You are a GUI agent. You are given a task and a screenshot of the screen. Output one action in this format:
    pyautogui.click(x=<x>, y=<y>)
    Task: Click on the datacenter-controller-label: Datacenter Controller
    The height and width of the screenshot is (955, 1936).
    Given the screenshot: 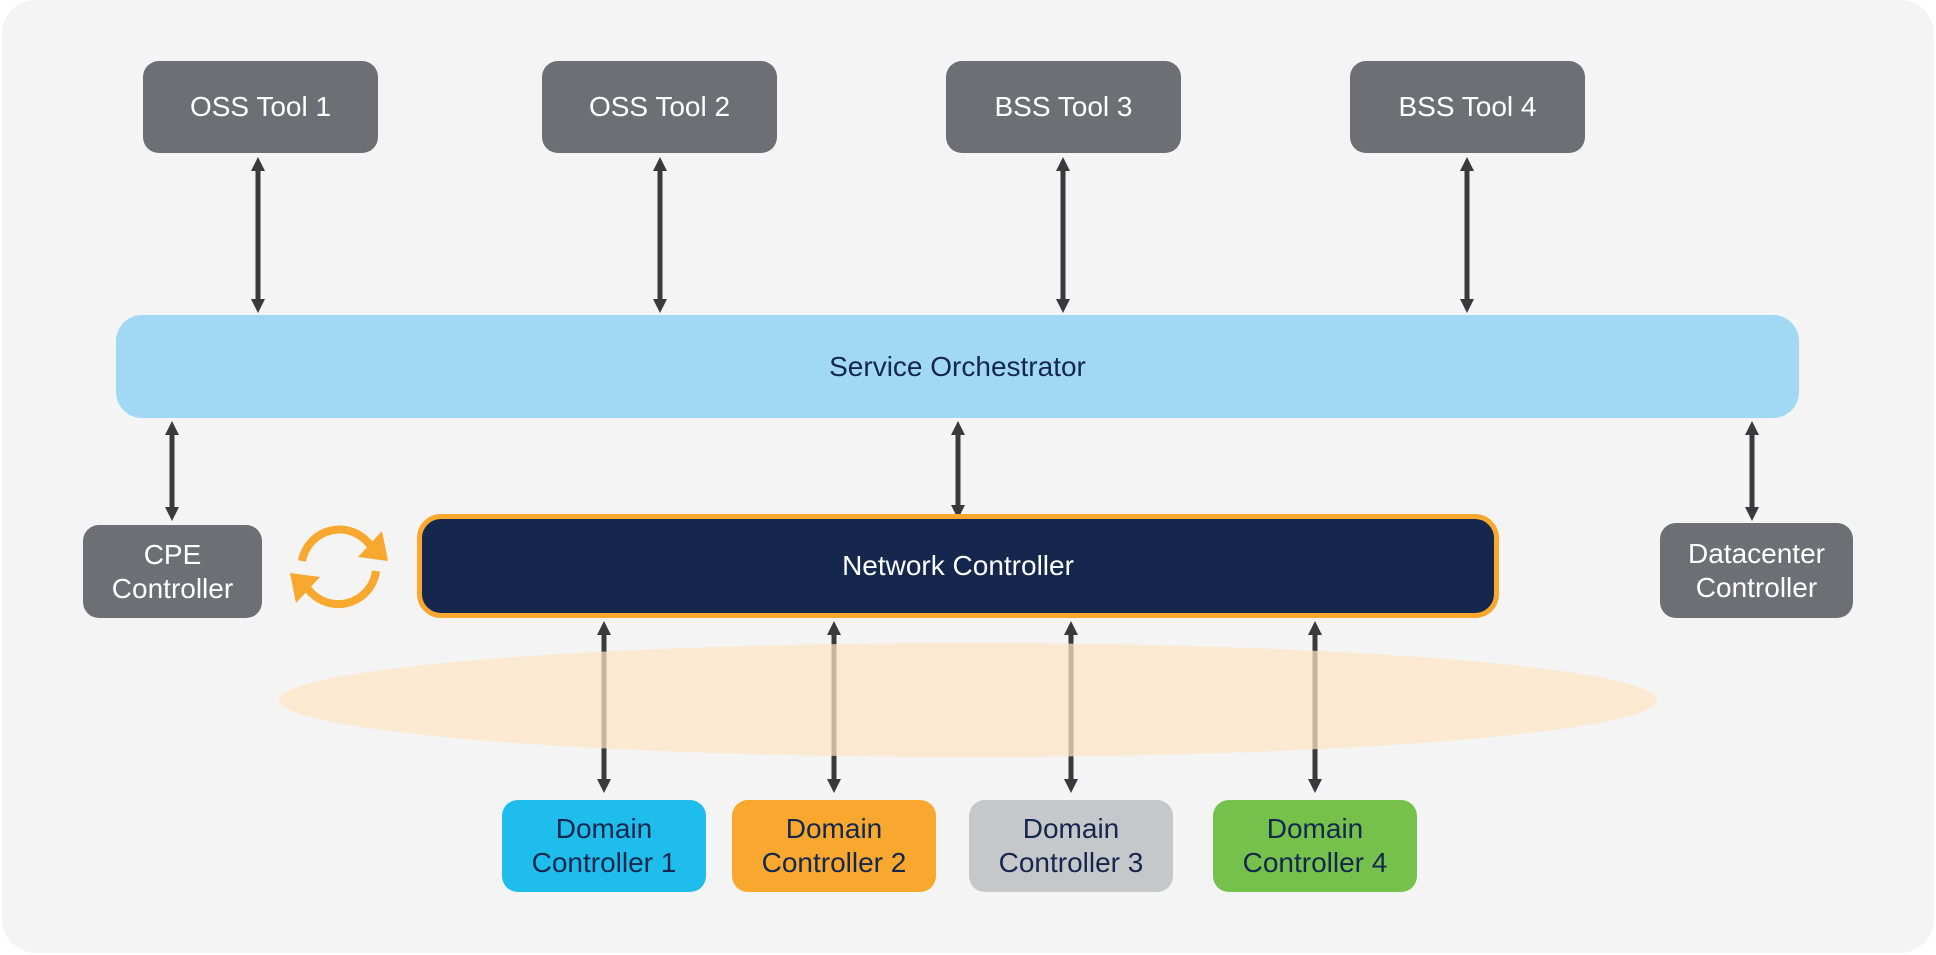 What is the action you would take?
    pyautogui.click(x=1756, y=570)
    